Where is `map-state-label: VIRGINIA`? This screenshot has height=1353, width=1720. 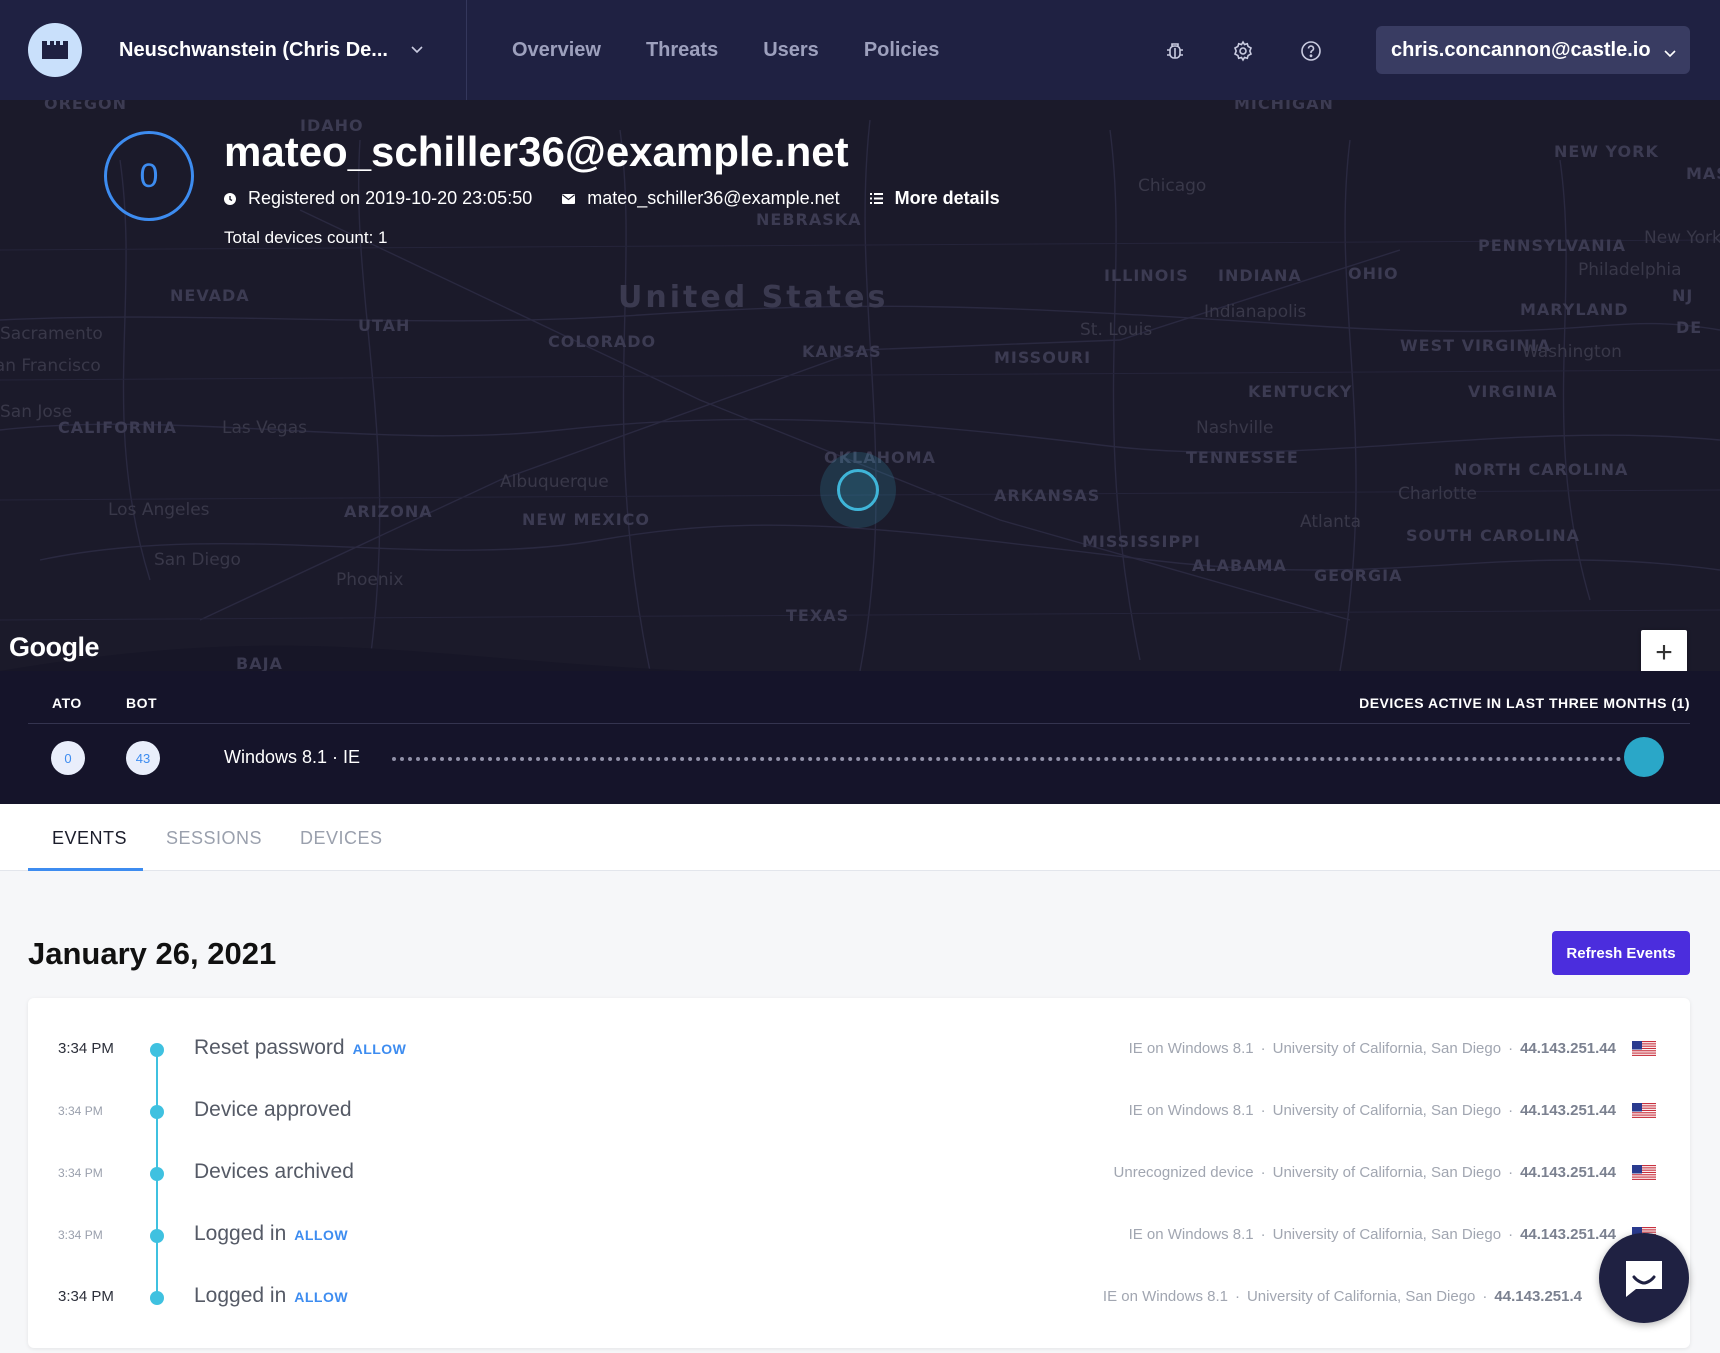 map-state-label: VIRGINIA is located at coordinates (1513, 391).